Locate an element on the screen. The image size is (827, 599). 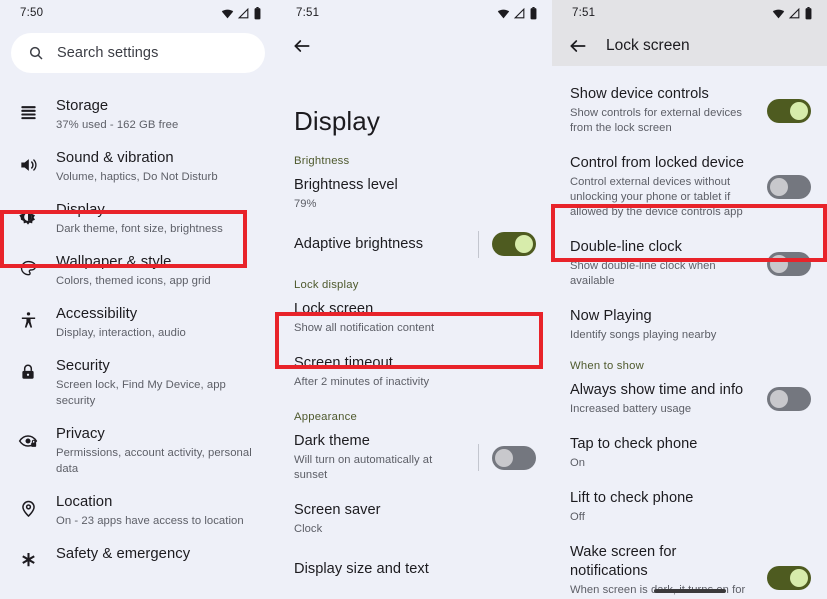
sidebar-item-label: Accessibility is located at coordinates (97, 314).